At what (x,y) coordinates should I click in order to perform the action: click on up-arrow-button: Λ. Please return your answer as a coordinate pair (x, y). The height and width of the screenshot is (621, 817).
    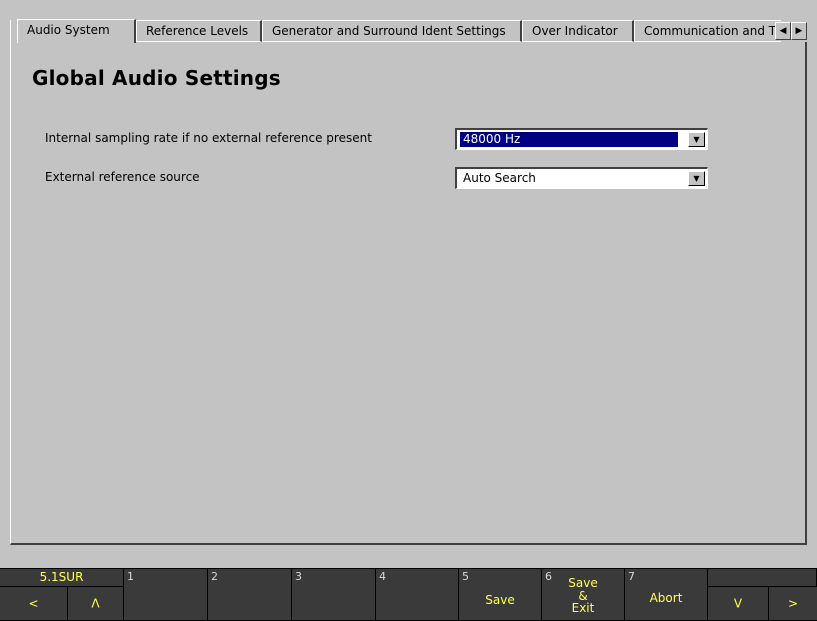
    Looking at the image, I should click on (96, 603).